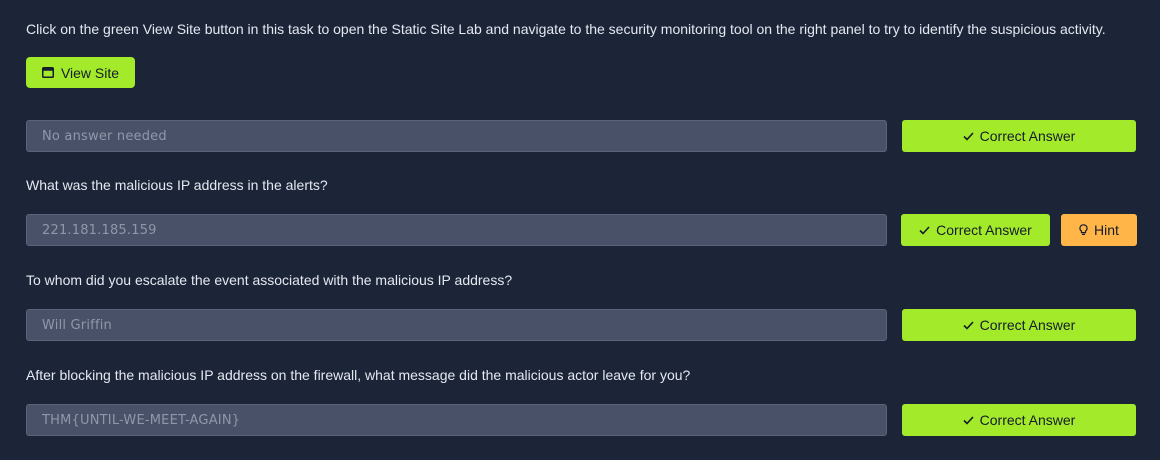 The width and height of the screenshot is (1160, 460). I want to click on window-icon, so click(47, 72).